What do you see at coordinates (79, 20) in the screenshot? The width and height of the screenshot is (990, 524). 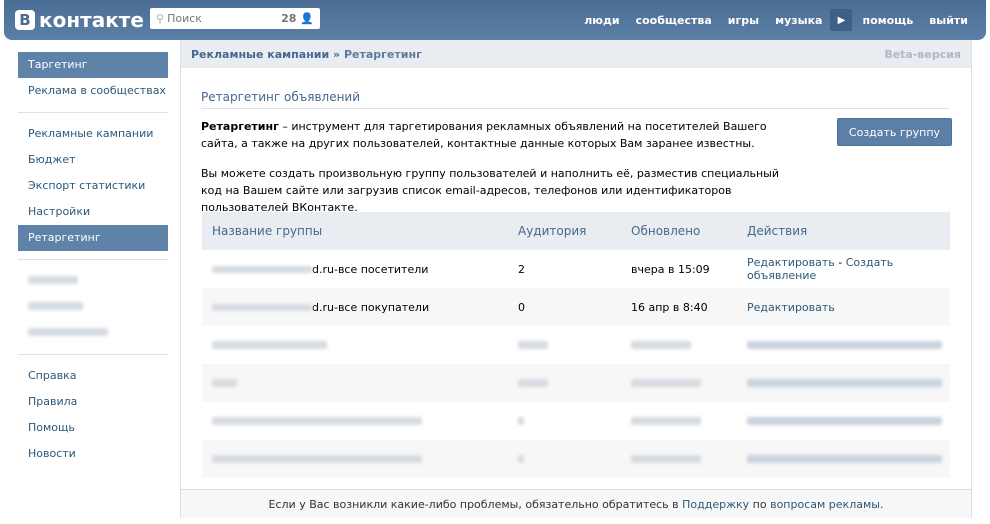 I see `vk-logo: Вконтакте` at bounding box center [79, 20].